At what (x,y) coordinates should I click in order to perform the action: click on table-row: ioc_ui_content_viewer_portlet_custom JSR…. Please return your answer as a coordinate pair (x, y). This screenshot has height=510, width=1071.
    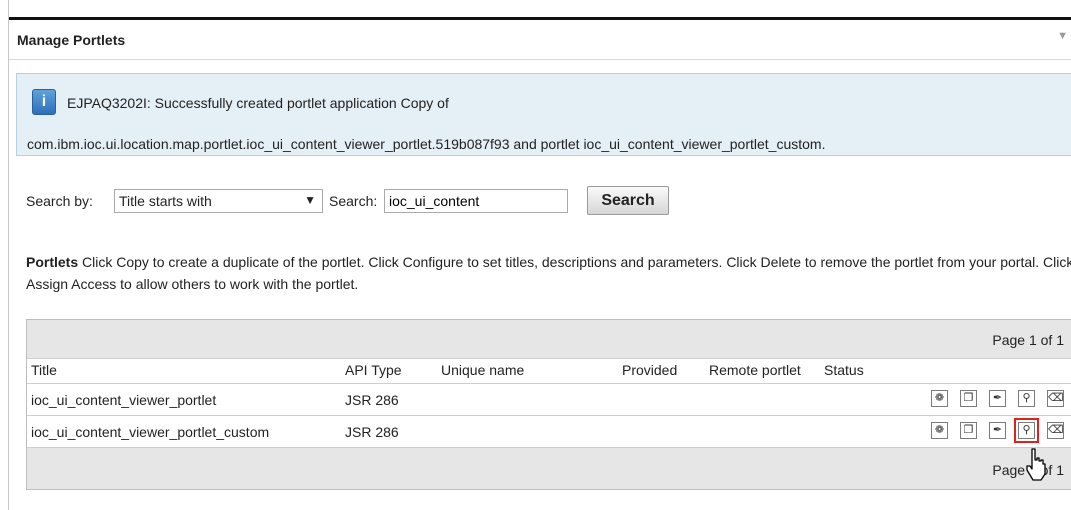
    Looking at the image, I should click on (549, 432).